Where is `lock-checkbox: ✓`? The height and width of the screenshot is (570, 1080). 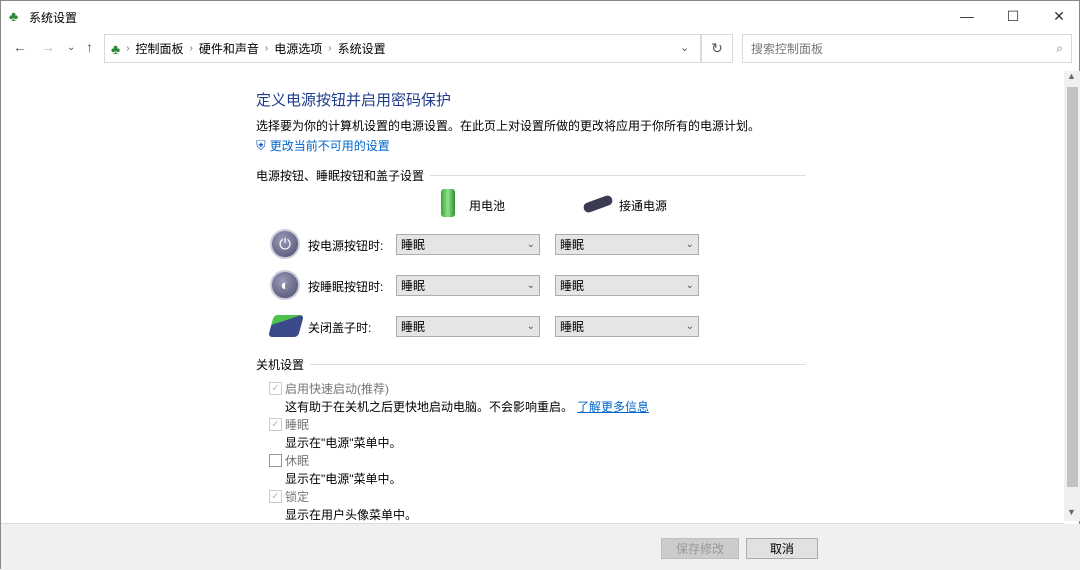
lock-checkbox: ✓ is located at coordinates (275, 496).